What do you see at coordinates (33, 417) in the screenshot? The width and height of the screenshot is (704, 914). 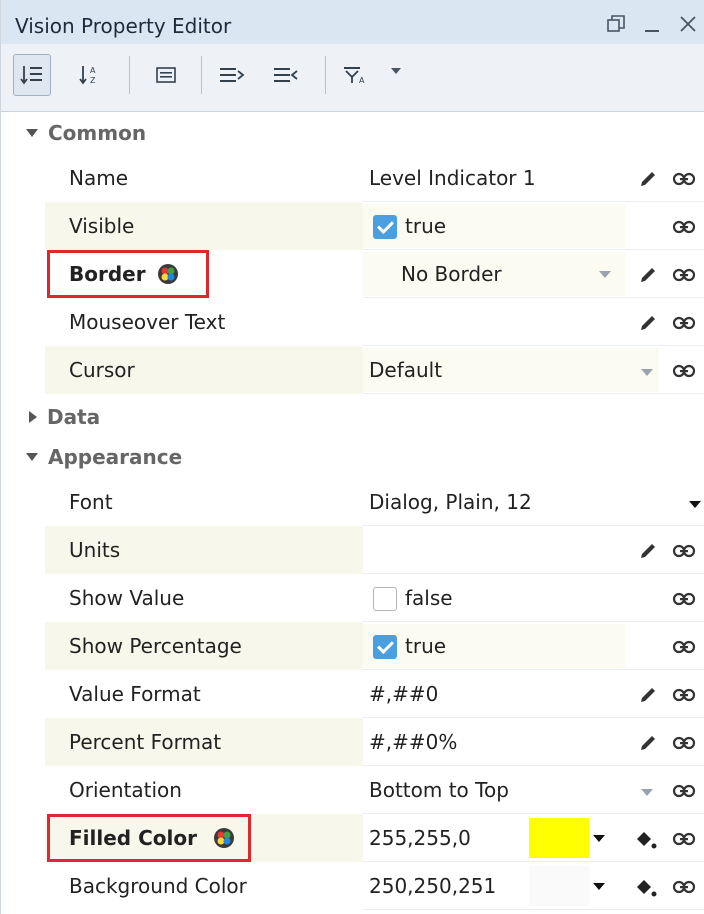 I see `expand-caret-icon` at bounding box center [33, 417].